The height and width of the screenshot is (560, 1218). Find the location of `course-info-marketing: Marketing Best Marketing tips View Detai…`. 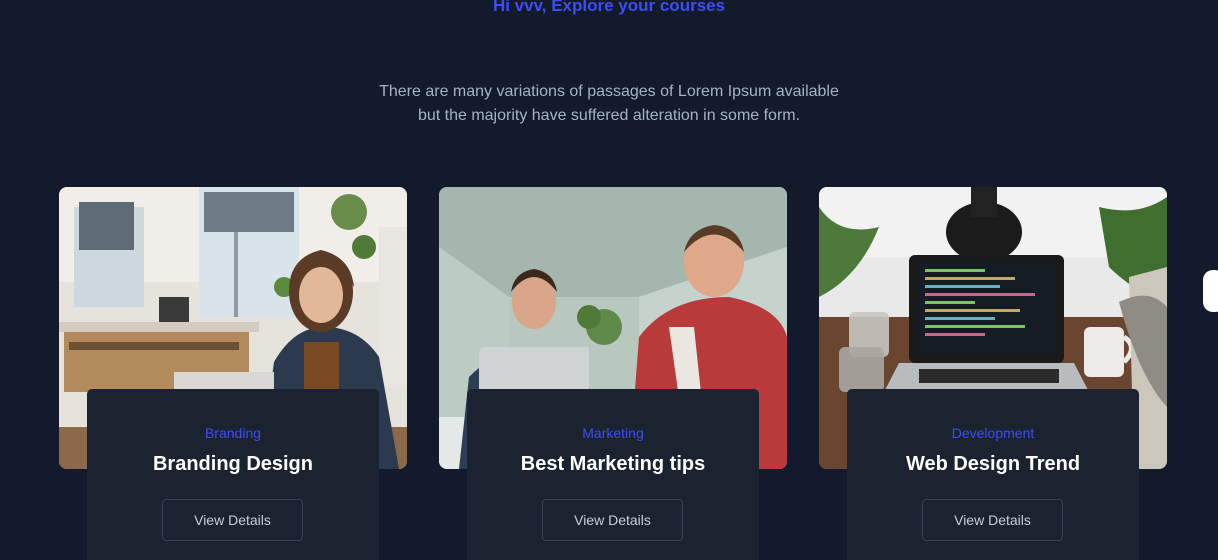

course-info-marketing: Marketing Best Marketing tips View Detai… is located at coordinates (613, 474).